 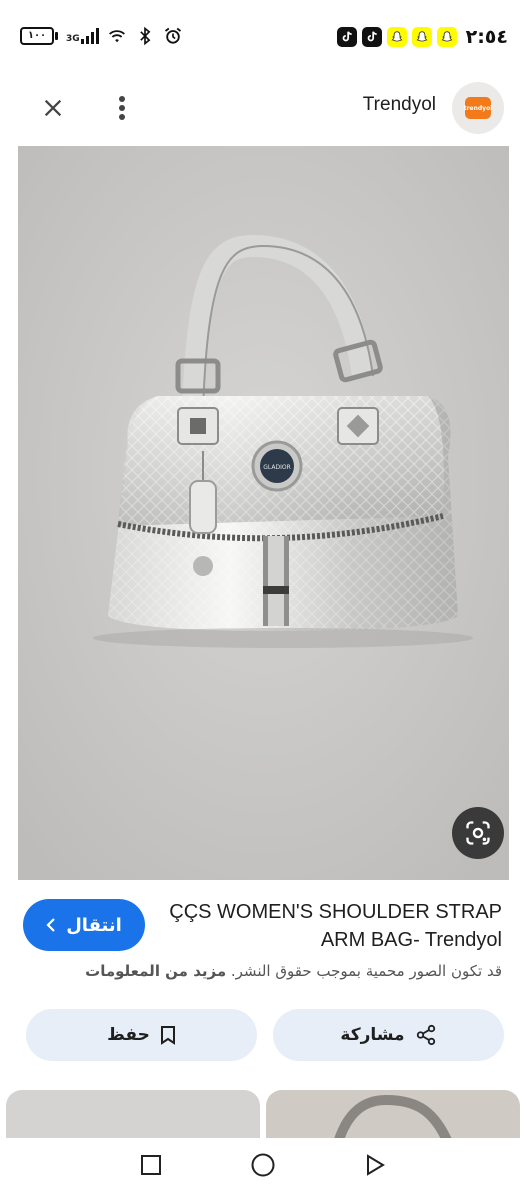 I want to click on square-icon, so click(x=151, y=1165).